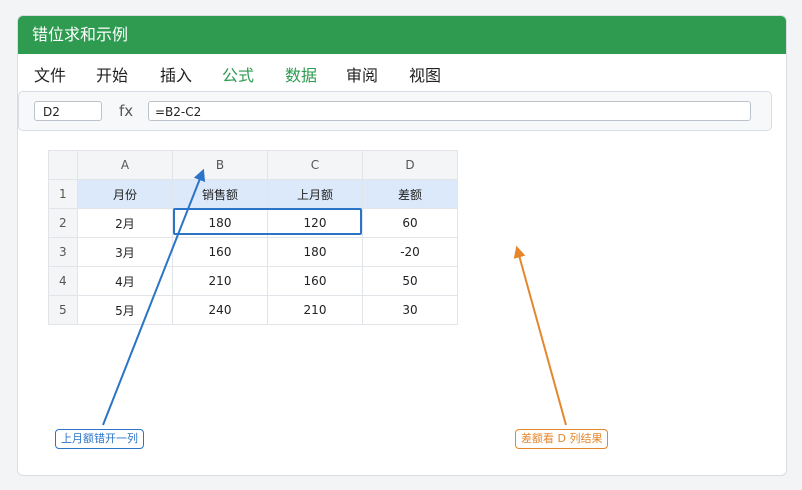 The image size is (802, 490). What do you see at coordinates (540, 335) in the screenshot?
I see `orange-arrow` at bounding box center [540, 335].